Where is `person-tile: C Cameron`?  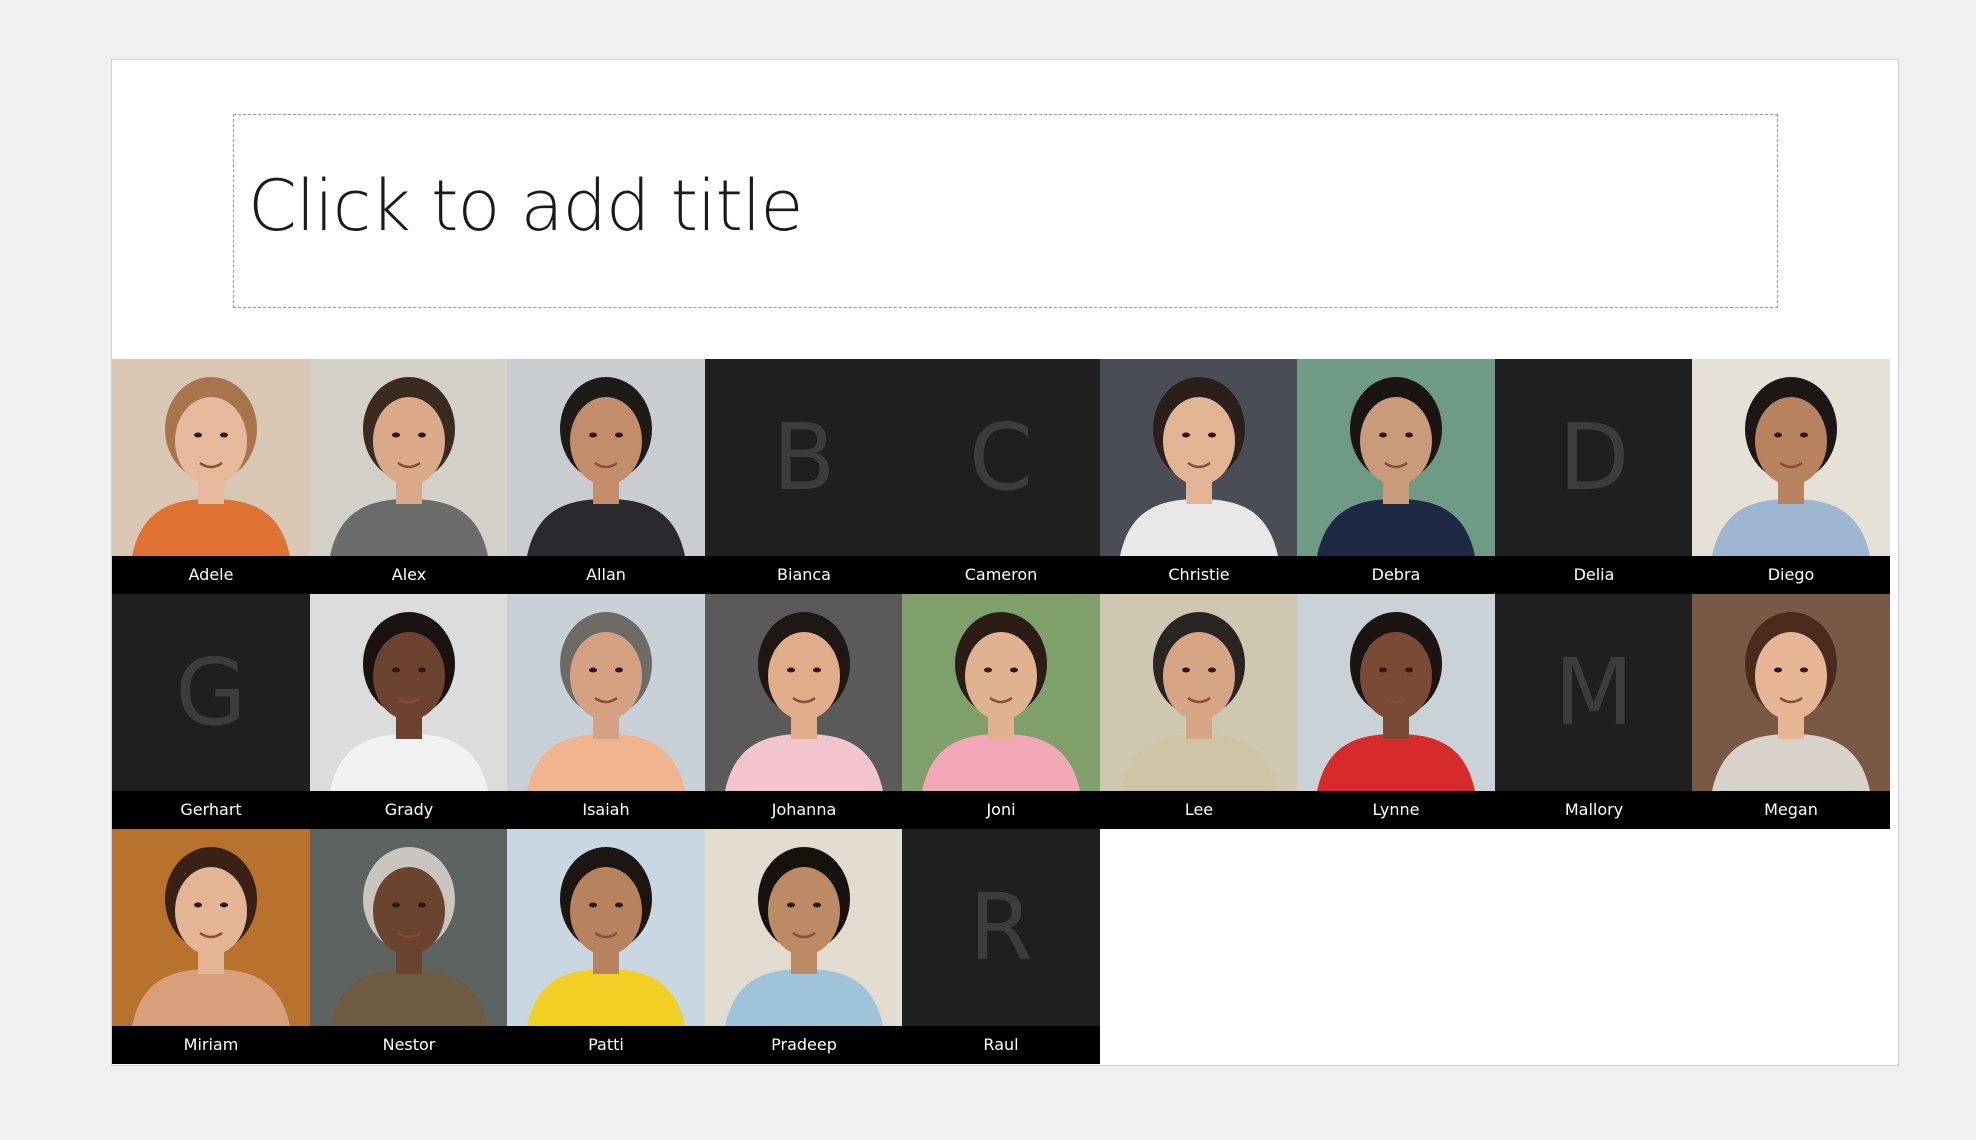 person-tile: C Cameron is located at coordinates (1001, 476).